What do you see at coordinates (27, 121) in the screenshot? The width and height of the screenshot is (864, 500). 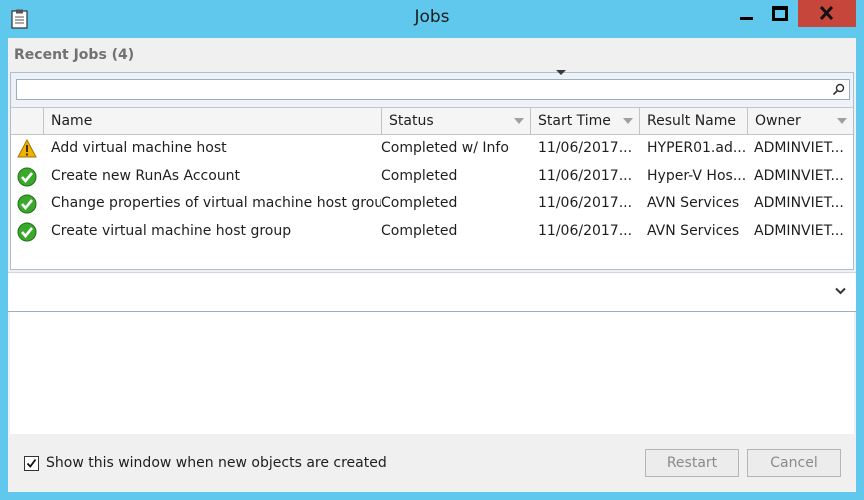 I see `column-header-icon` at bounding box center [27, 121].